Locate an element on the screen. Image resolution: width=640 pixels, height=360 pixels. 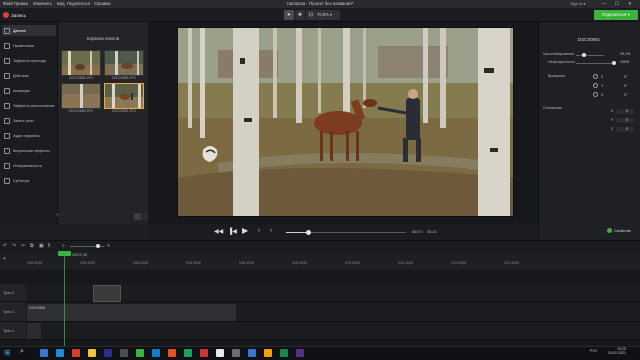
sidebar-item-label: Аудио эффекты is located at coordinates (26, 135).